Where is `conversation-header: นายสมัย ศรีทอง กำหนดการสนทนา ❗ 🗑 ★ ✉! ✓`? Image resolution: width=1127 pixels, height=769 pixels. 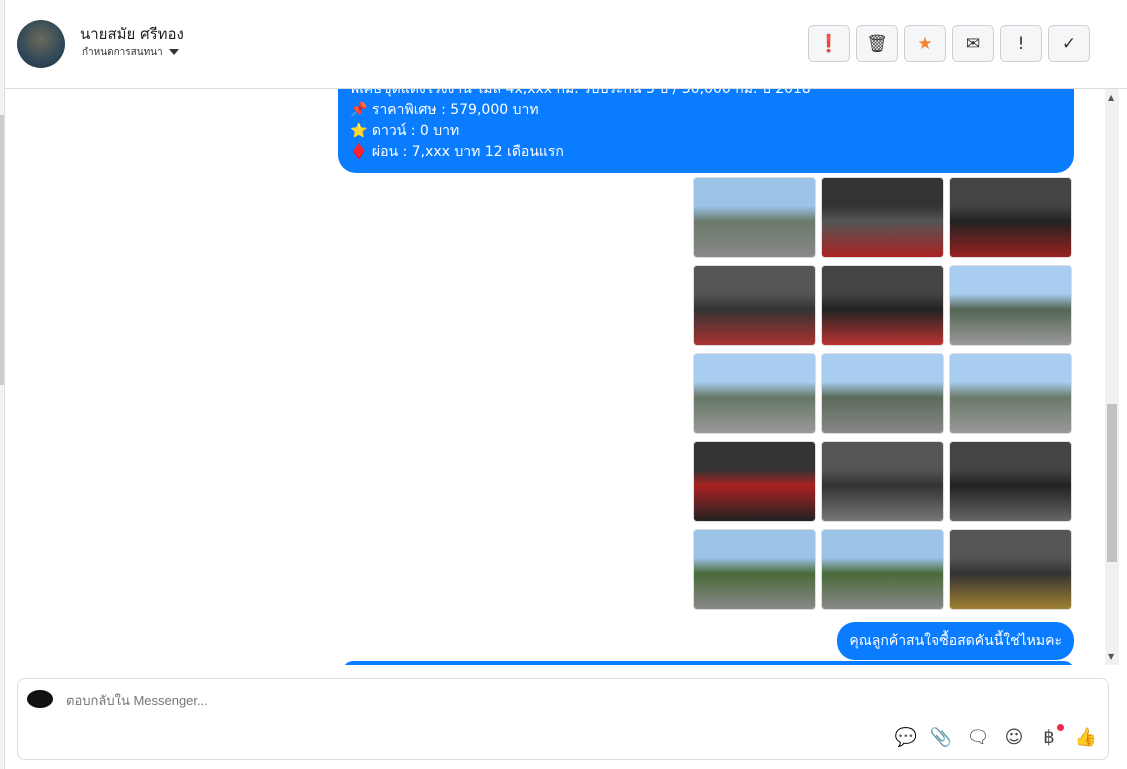 conversation-header: นายสมัย ศรีทอง กำหนดการสนทนา ❗ 🗑 ★ ✉! ✓ is located at coordinates (566, 44).